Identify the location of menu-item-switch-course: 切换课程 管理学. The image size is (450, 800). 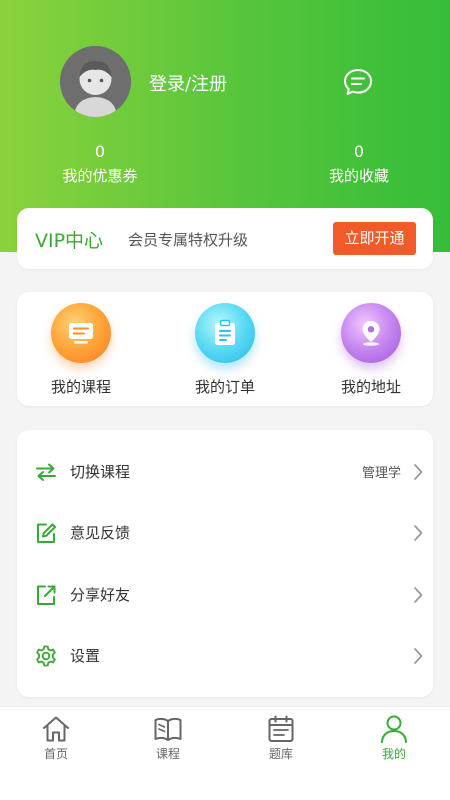
(225, 472).